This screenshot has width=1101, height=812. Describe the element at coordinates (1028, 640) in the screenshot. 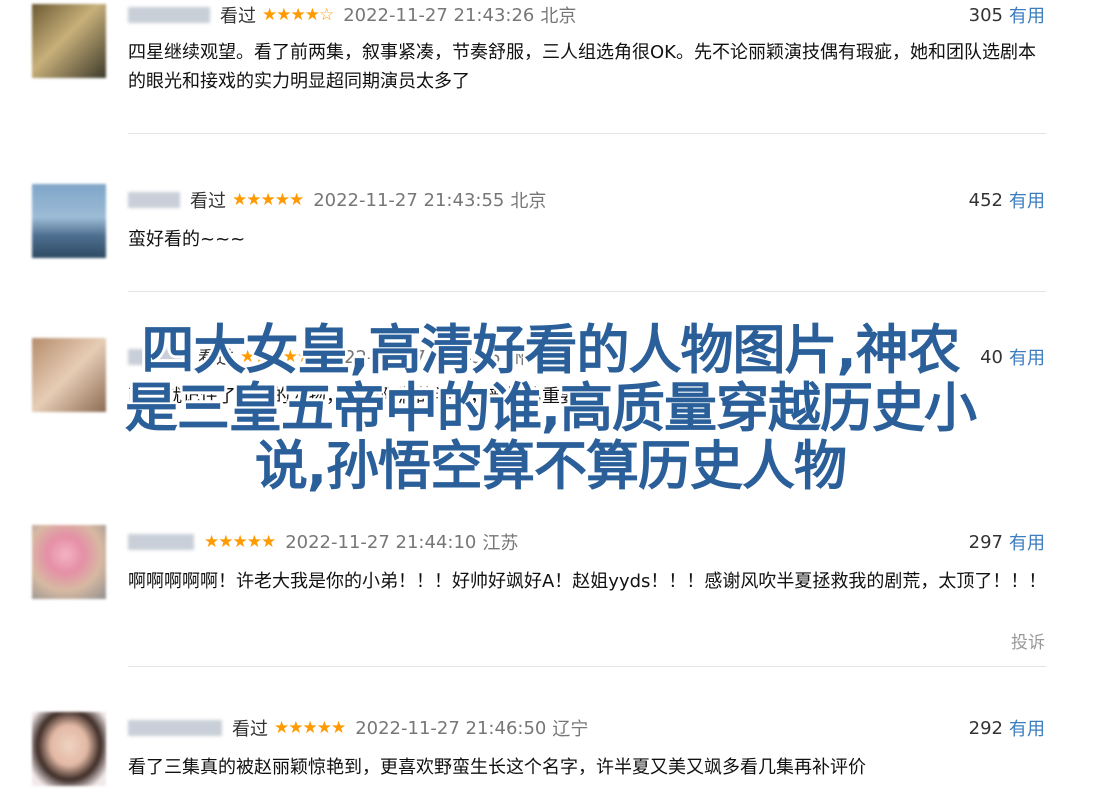

I see `report-button: 投诉` at that location.